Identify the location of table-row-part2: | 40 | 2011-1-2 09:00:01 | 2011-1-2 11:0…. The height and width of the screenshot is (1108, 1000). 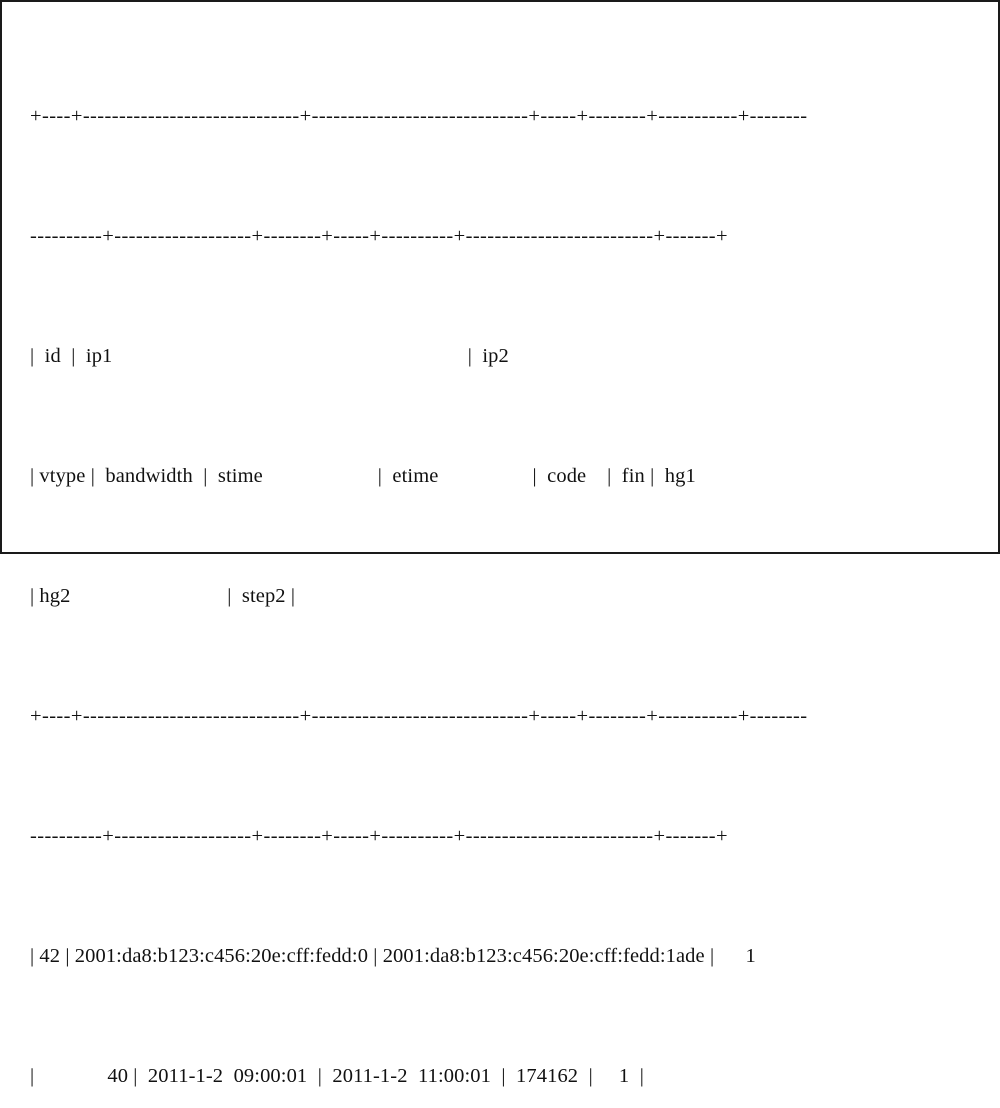
(337, 1076).